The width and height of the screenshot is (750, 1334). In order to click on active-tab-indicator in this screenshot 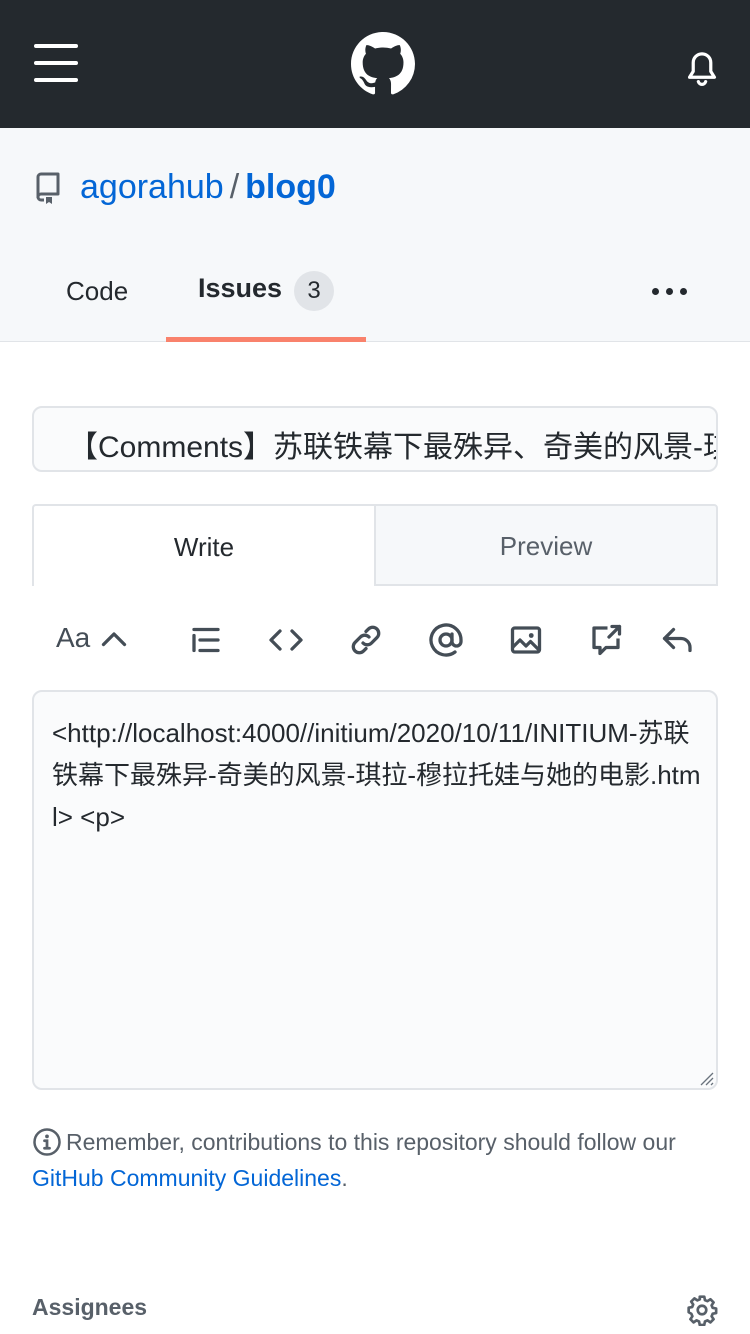, I will do `click(266, 339)`.